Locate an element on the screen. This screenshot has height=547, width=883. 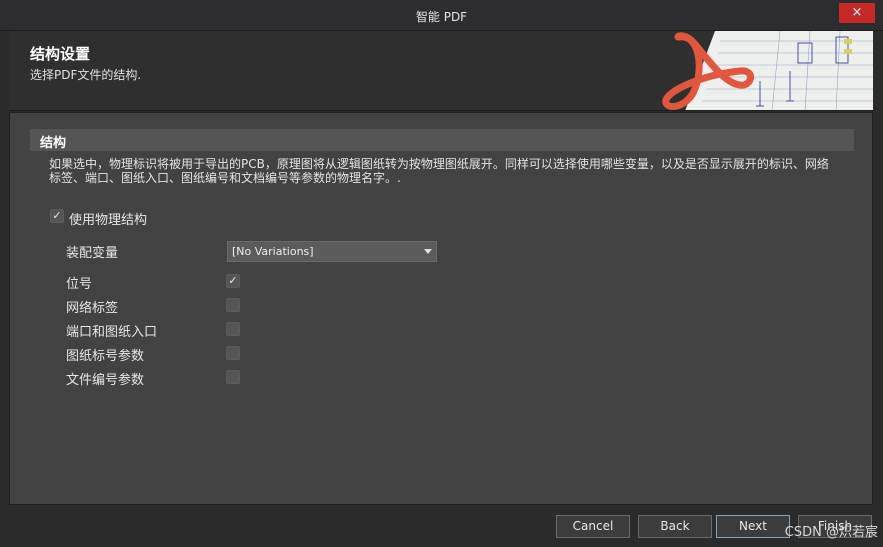
option-checkbox-net-labels is located at coordinates (233, 305).